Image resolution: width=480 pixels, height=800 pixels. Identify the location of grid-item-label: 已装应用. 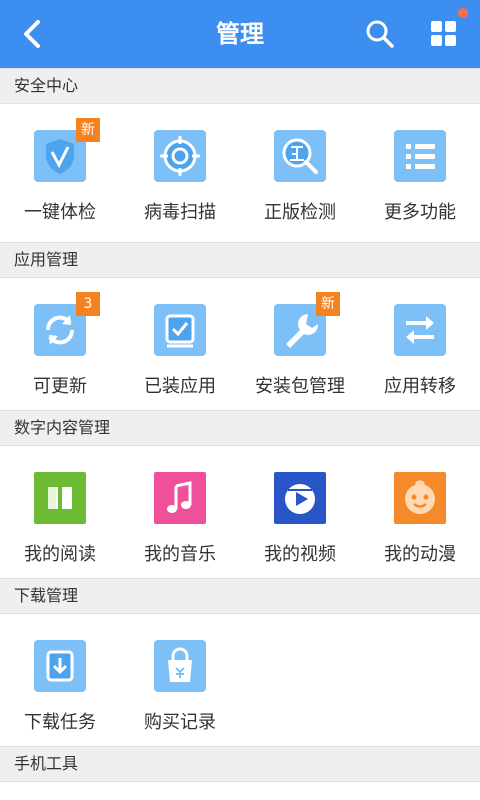
(180, 386).